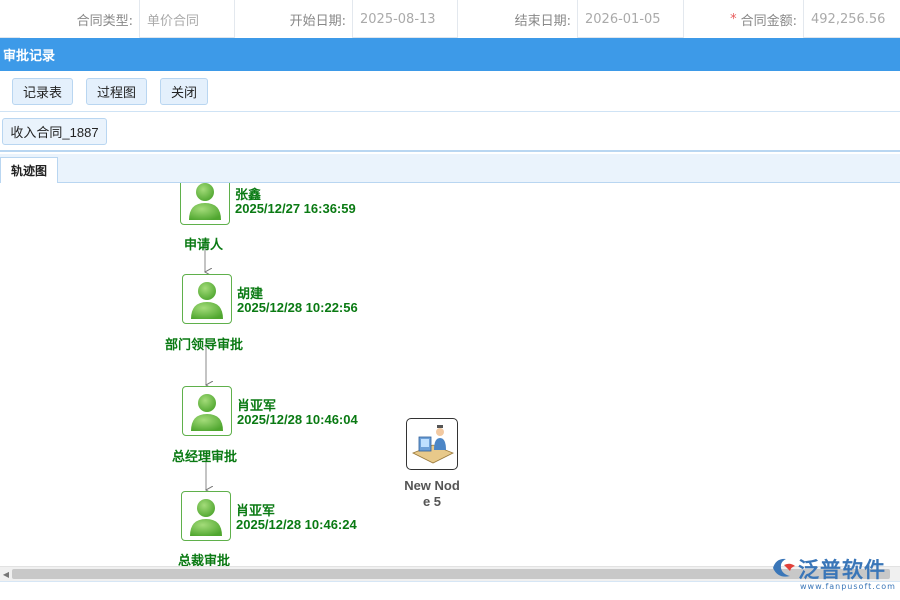  Describe the element at coordinates (294, 19) in the screenshot. I see `start-date-label: 开始日期:` at that location.